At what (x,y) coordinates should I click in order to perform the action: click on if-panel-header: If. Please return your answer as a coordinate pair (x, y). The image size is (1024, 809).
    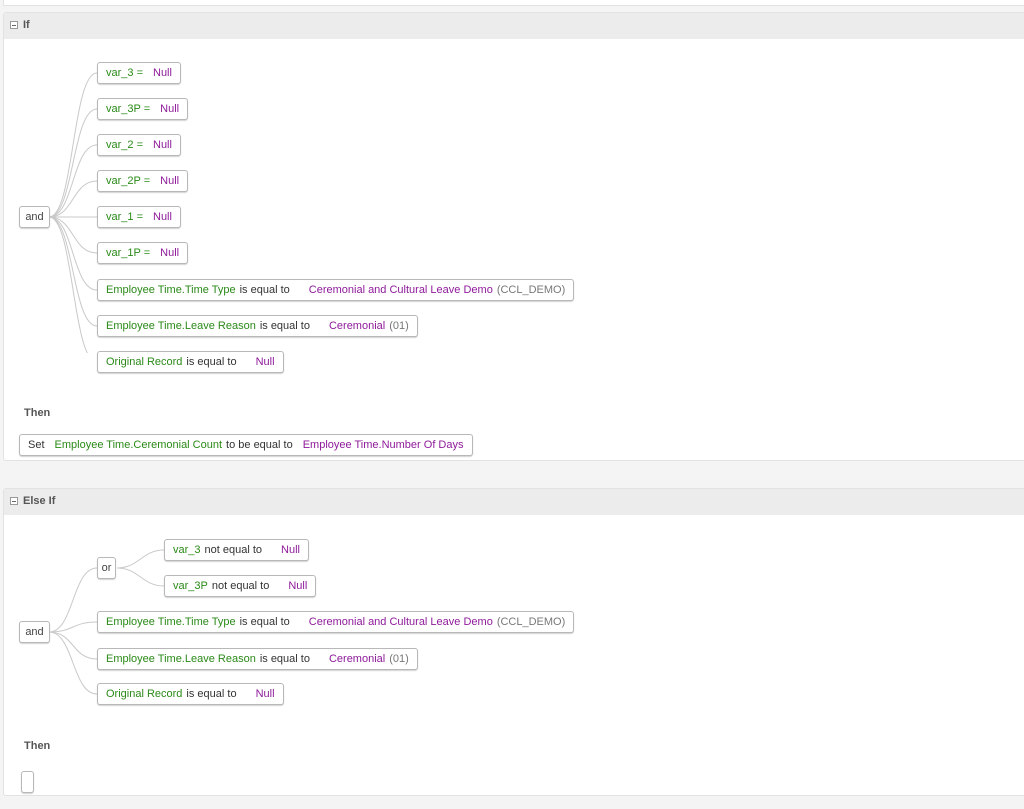
    Looking at the image, I should click on (514, 26).